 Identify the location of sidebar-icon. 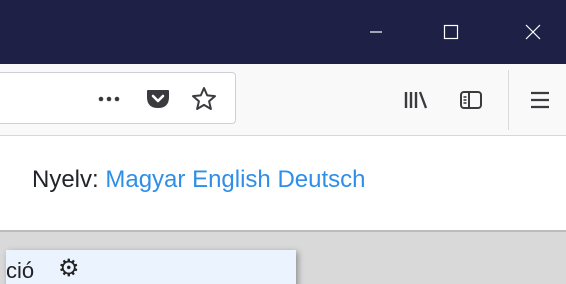
(471, 100).